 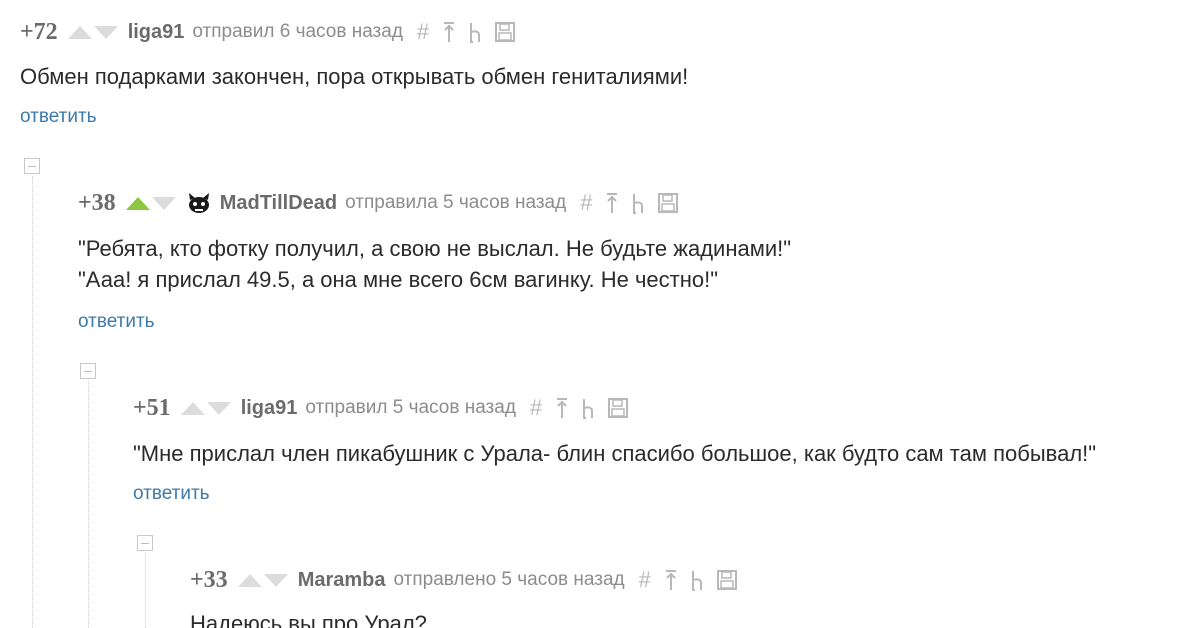 What do you see at coordinates (199, 203) in the screenshot?
I see `avatar` at bounding box center [199, 203].